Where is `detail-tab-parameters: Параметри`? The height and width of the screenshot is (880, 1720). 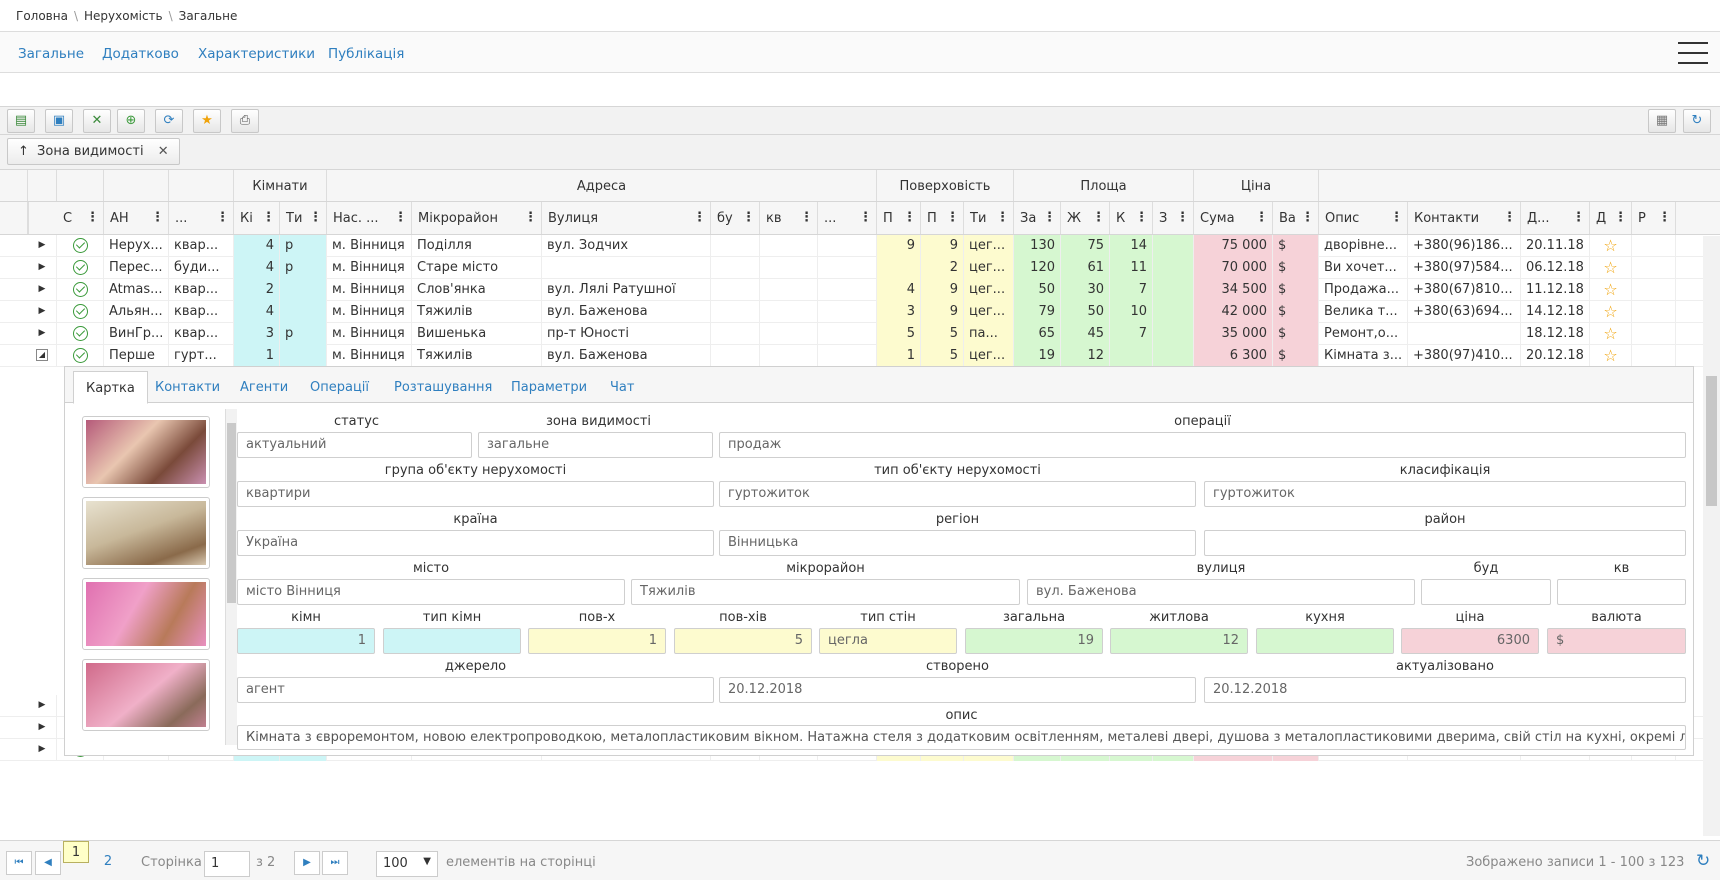 detail-tab-parameters: Параметри is located at coordinates (549, 387).